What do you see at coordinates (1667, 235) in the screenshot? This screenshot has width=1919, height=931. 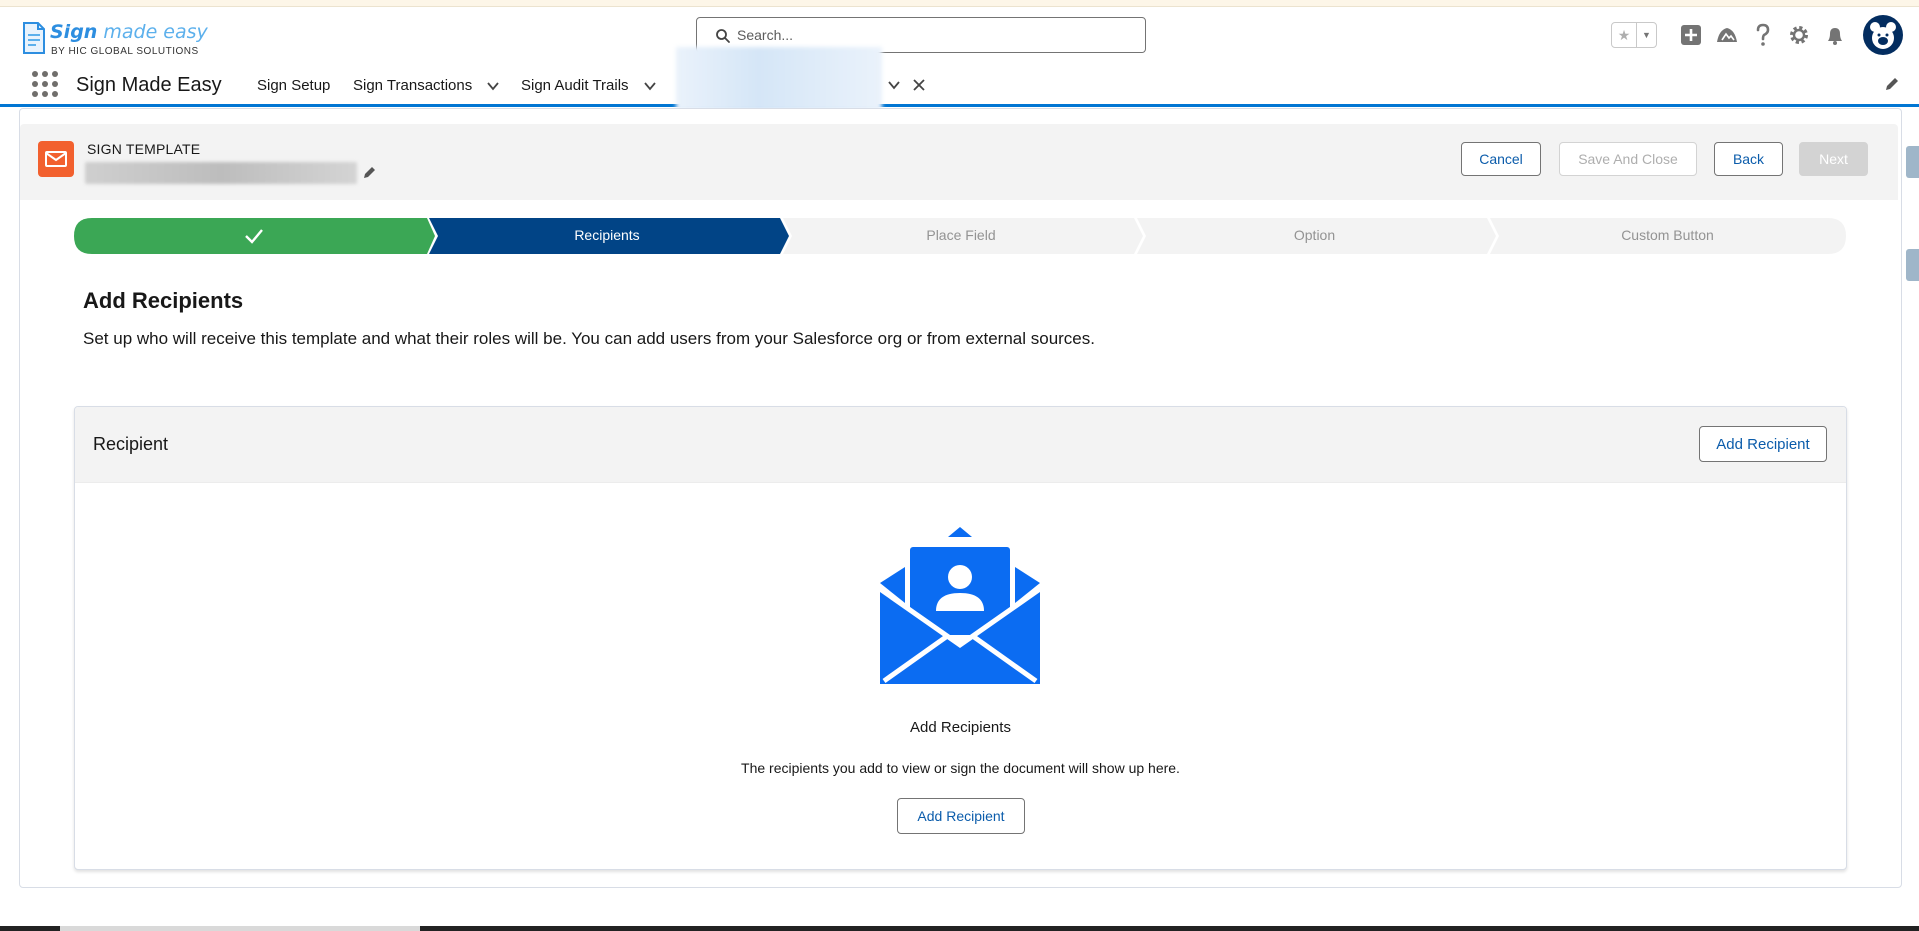 I see `path-step-custom-button: Custom Button` at bounding box center [1667, 235].